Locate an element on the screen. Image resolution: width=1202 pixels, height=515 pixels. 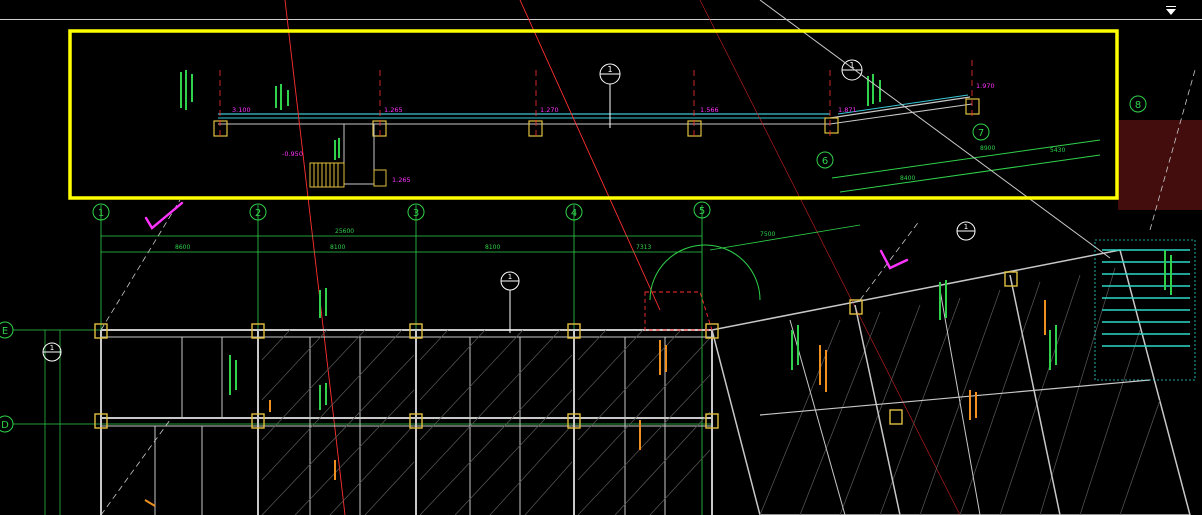
elevation-label: 1.970 is located at coordinates (985, 86).